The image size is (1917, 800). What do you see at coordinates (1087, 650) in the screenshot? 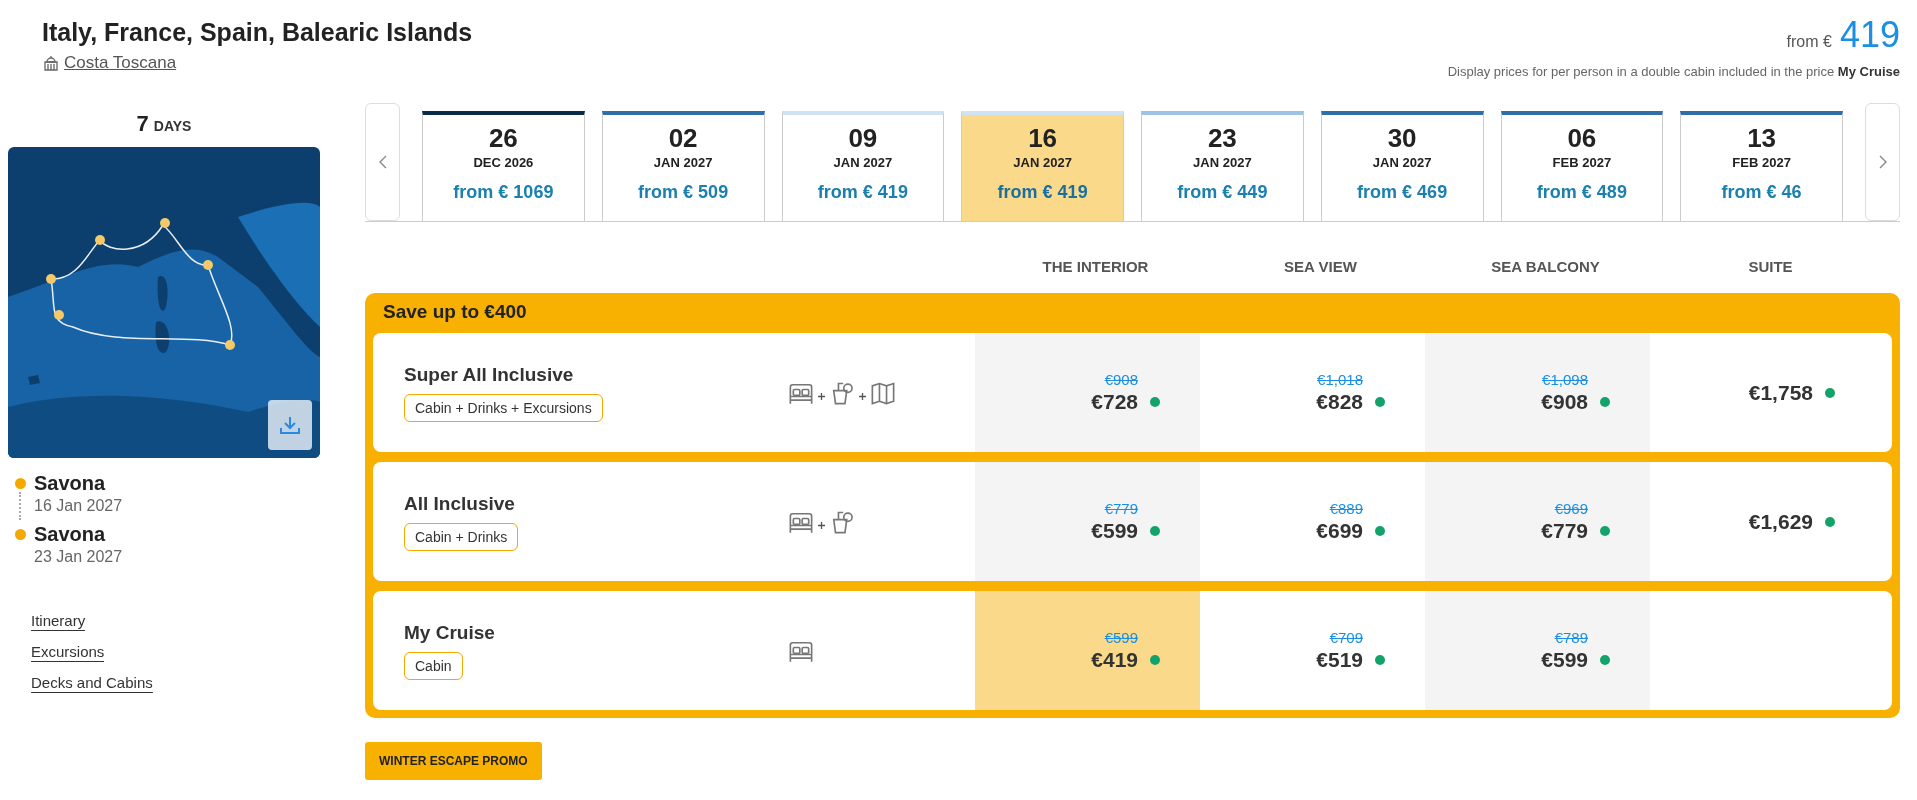
I see `price-cell: €599 €419` at bounding box center [1087, 650].